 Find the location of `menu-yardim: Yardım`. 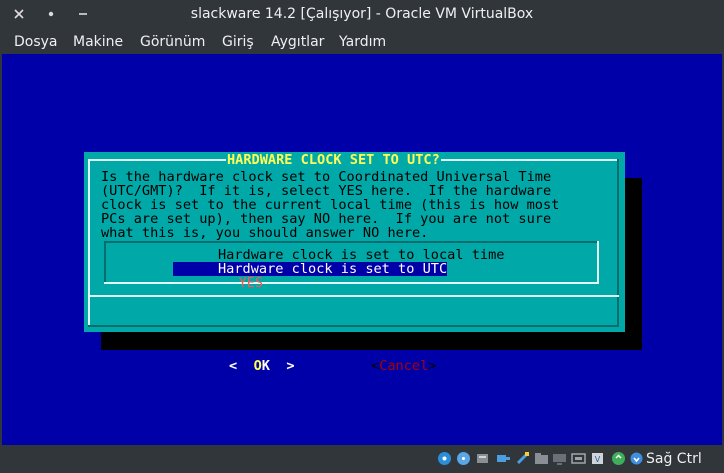

menu-yardim: Yardım is located at coordinates (362, 42).